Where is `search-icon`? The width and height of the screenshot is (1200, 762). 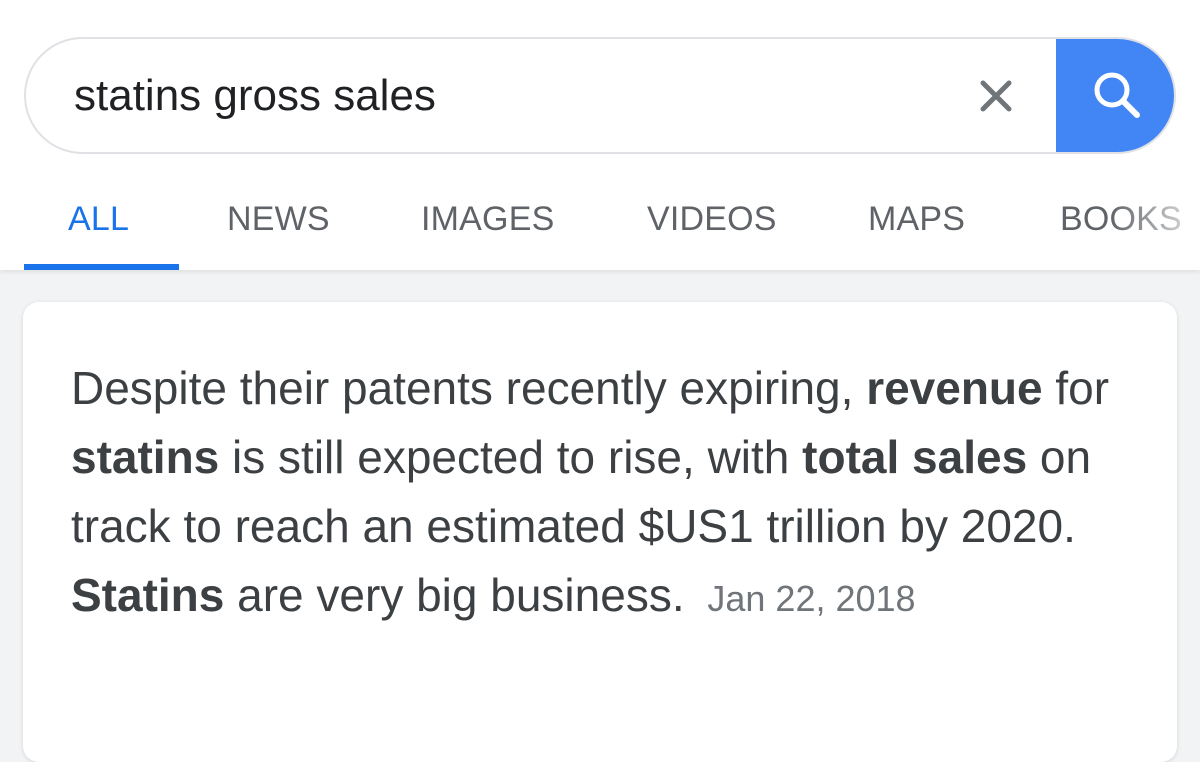
search-icon is located at coordinates (1117, 95).